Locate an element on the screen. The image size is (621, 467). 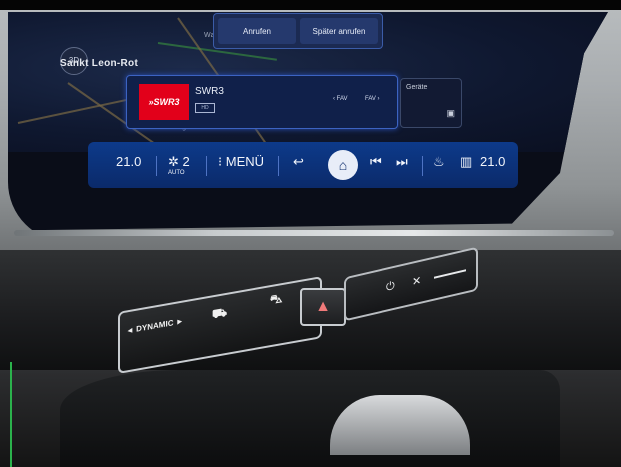
menu-button: ⁝ MENÜ is located at coordinates (241, 162).